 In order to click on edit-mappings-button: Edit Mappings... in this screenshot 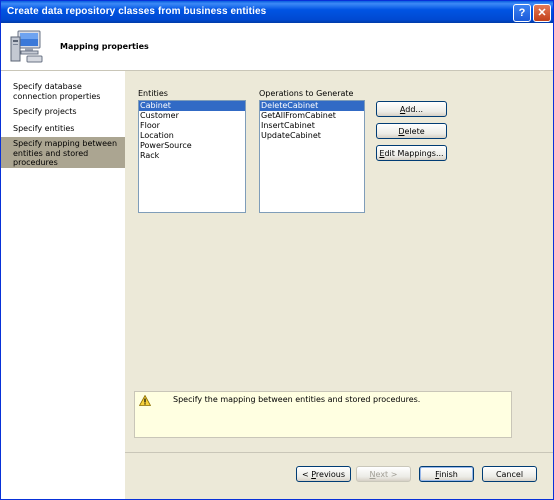, I will do `click(411, 153)`.